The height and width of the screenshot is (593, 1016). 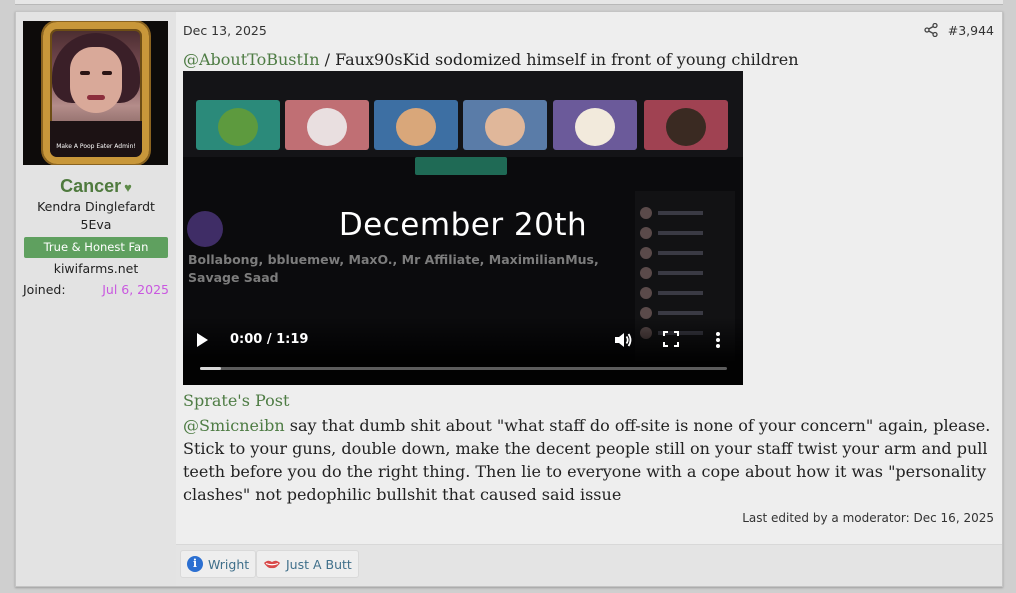 What do you see at coordinates (589, 565) in the screenshot?
I see `reactions-bar: i Wright Just A Butt` at bounding box center [589, 565].